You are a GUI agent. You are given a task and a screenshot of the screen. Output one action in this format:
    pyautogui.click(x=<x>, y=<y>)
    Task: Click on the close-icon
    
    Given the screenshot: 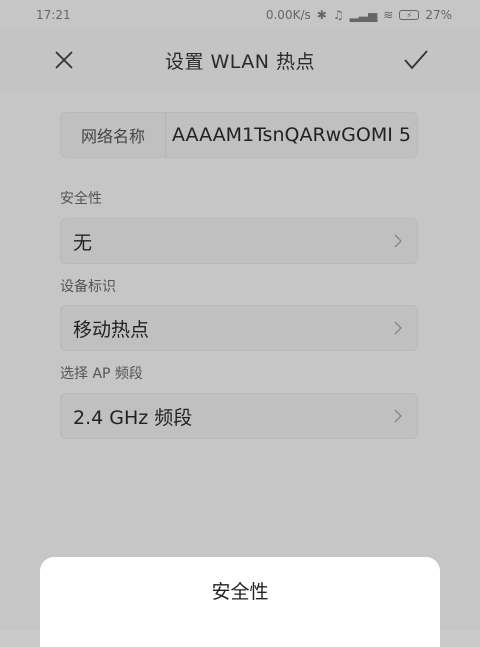 What is the action you would take?
    pyautogui.click(x=64, y=60)
    